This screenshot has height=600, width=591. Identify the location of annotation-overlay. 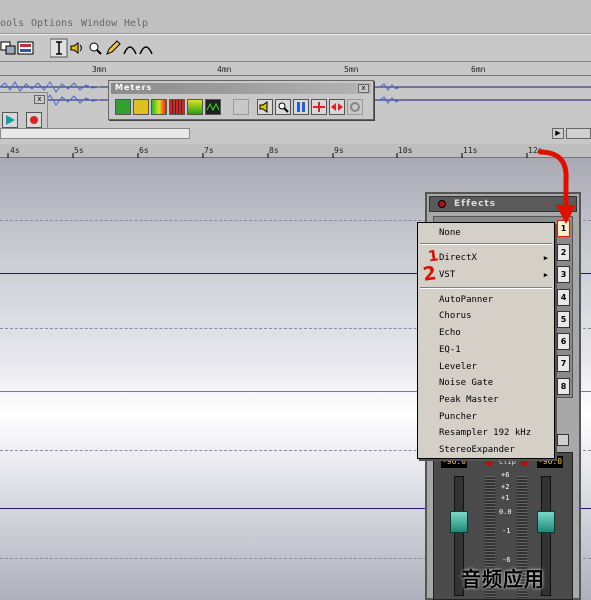
(556, 186).